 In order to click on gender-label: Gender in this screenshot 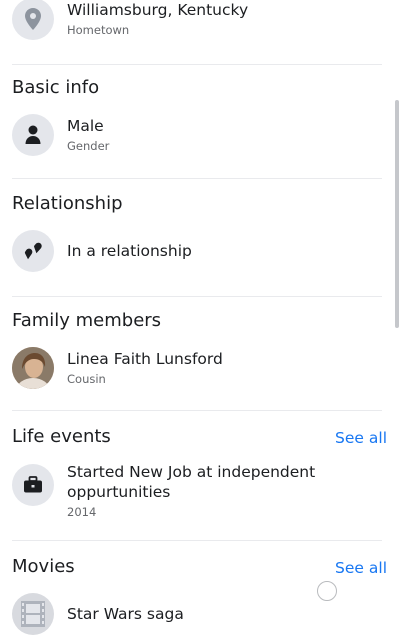, I will do `click(88, 146)`.